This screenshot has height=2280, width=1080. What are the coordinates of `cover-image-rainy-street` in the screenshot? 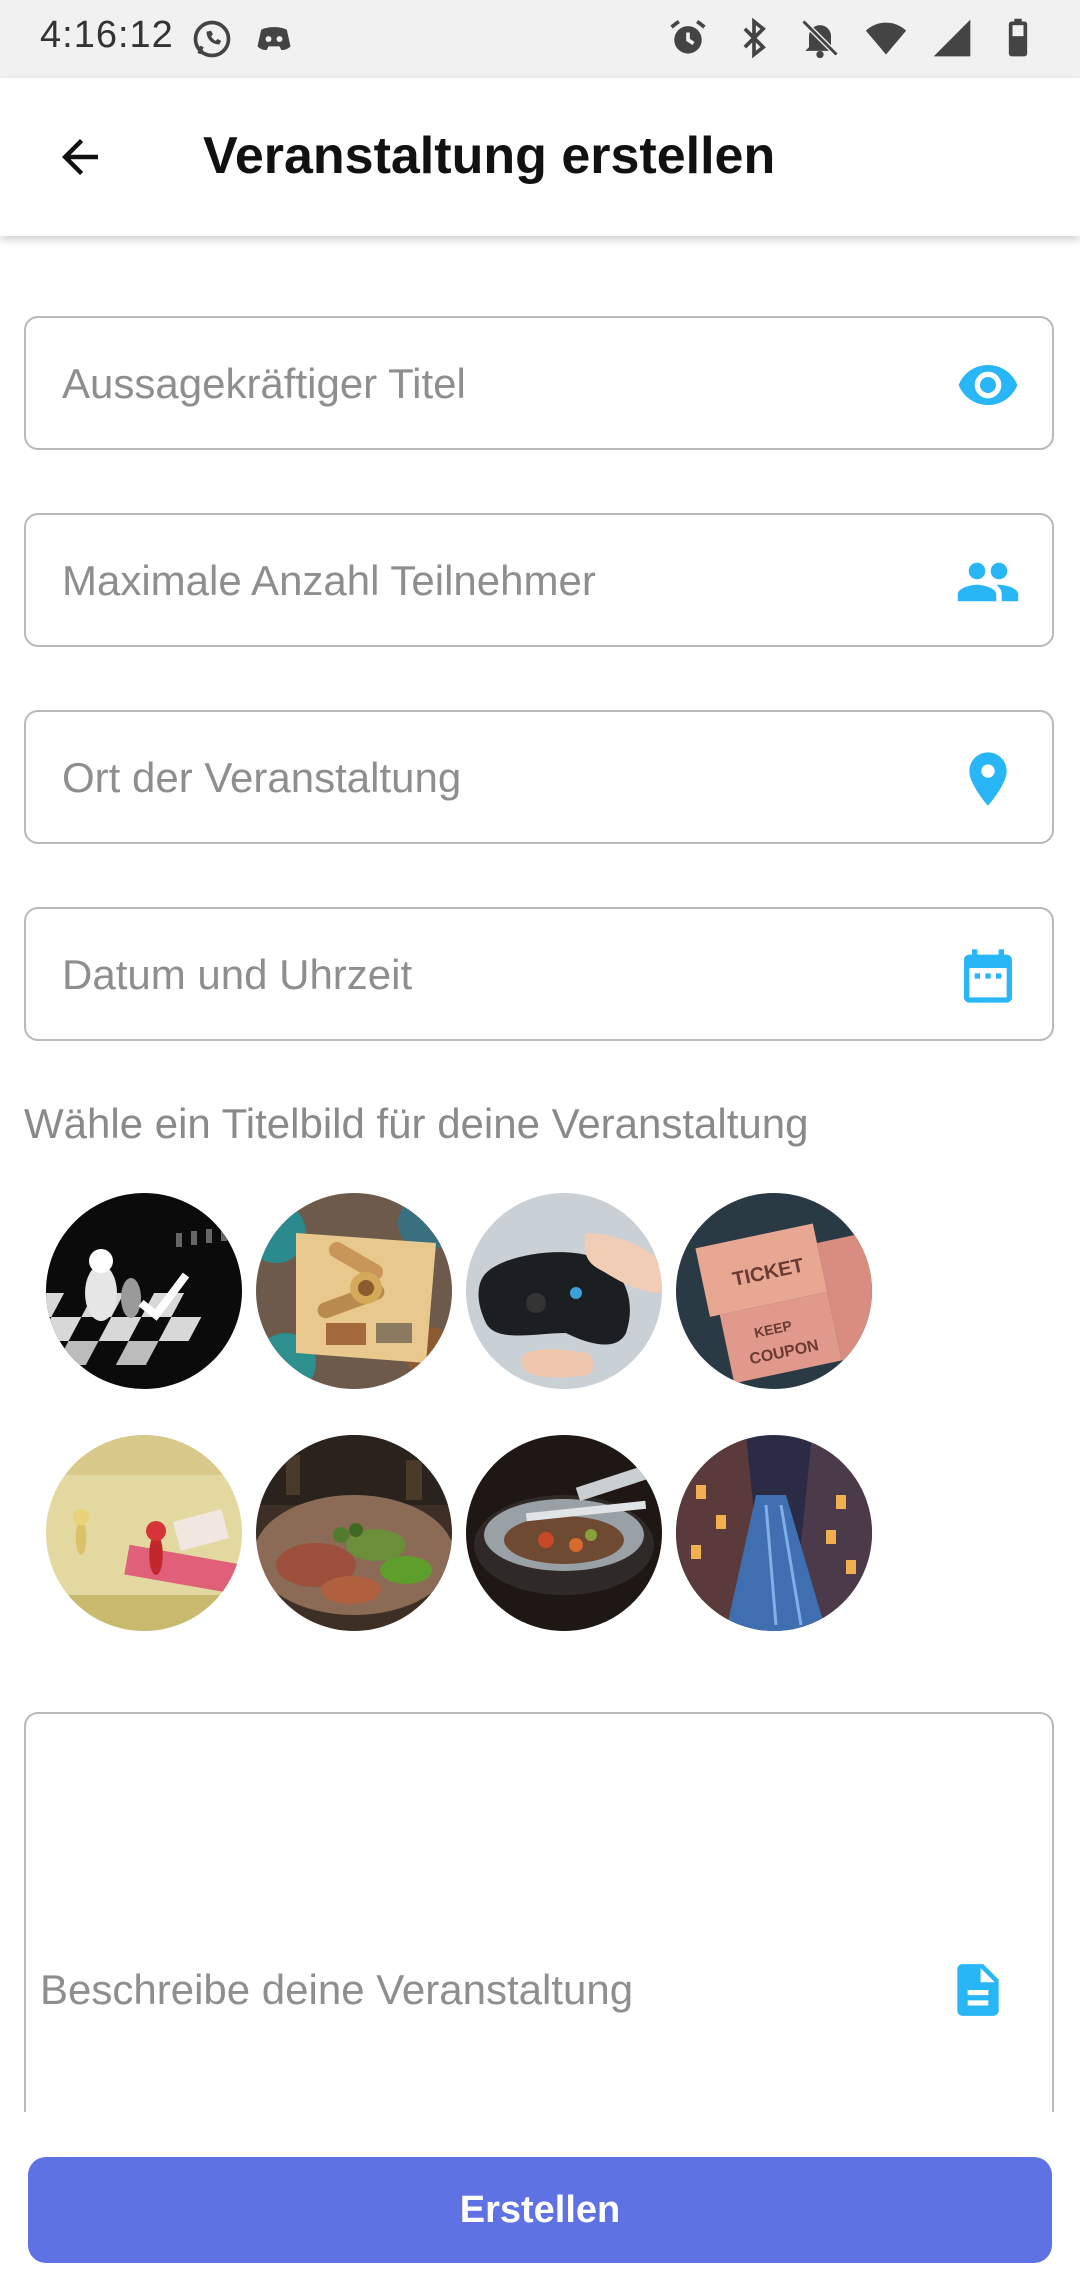 It's located at (774, 1533).